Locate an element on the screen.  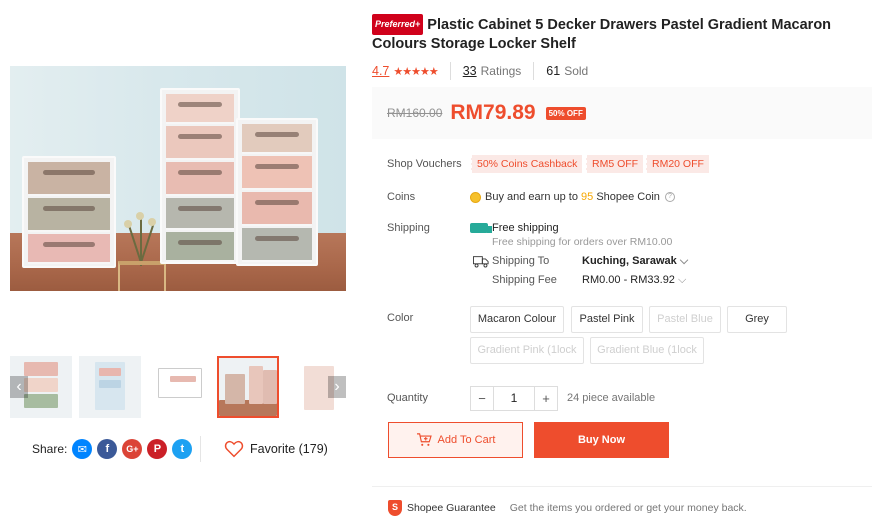
shipping-fee-label: Shipping Fee is located at coordinates (524, 280).